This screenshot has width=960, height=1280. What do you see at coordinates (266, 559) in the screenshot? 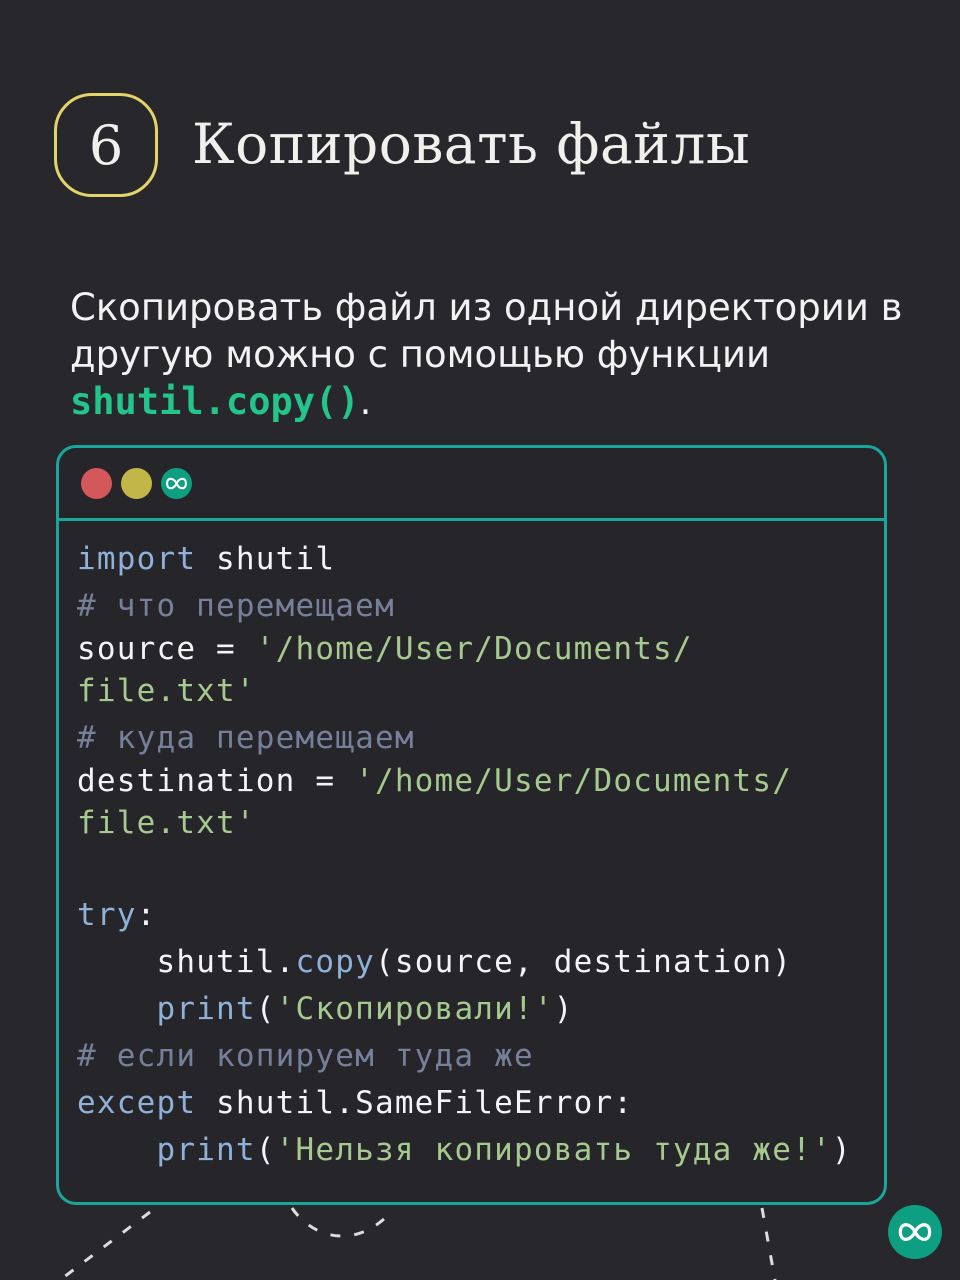
I see `code-text: shutil` at bounding box center [266, 559].